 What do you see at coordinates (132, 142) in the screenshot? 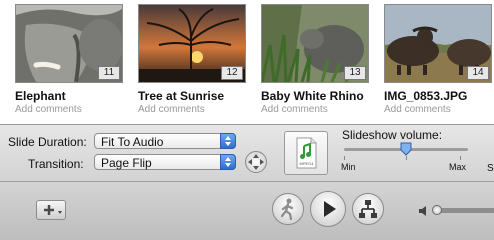
I see `slide-duration-value: Fit To Audio` at bounding box center [132, 142].